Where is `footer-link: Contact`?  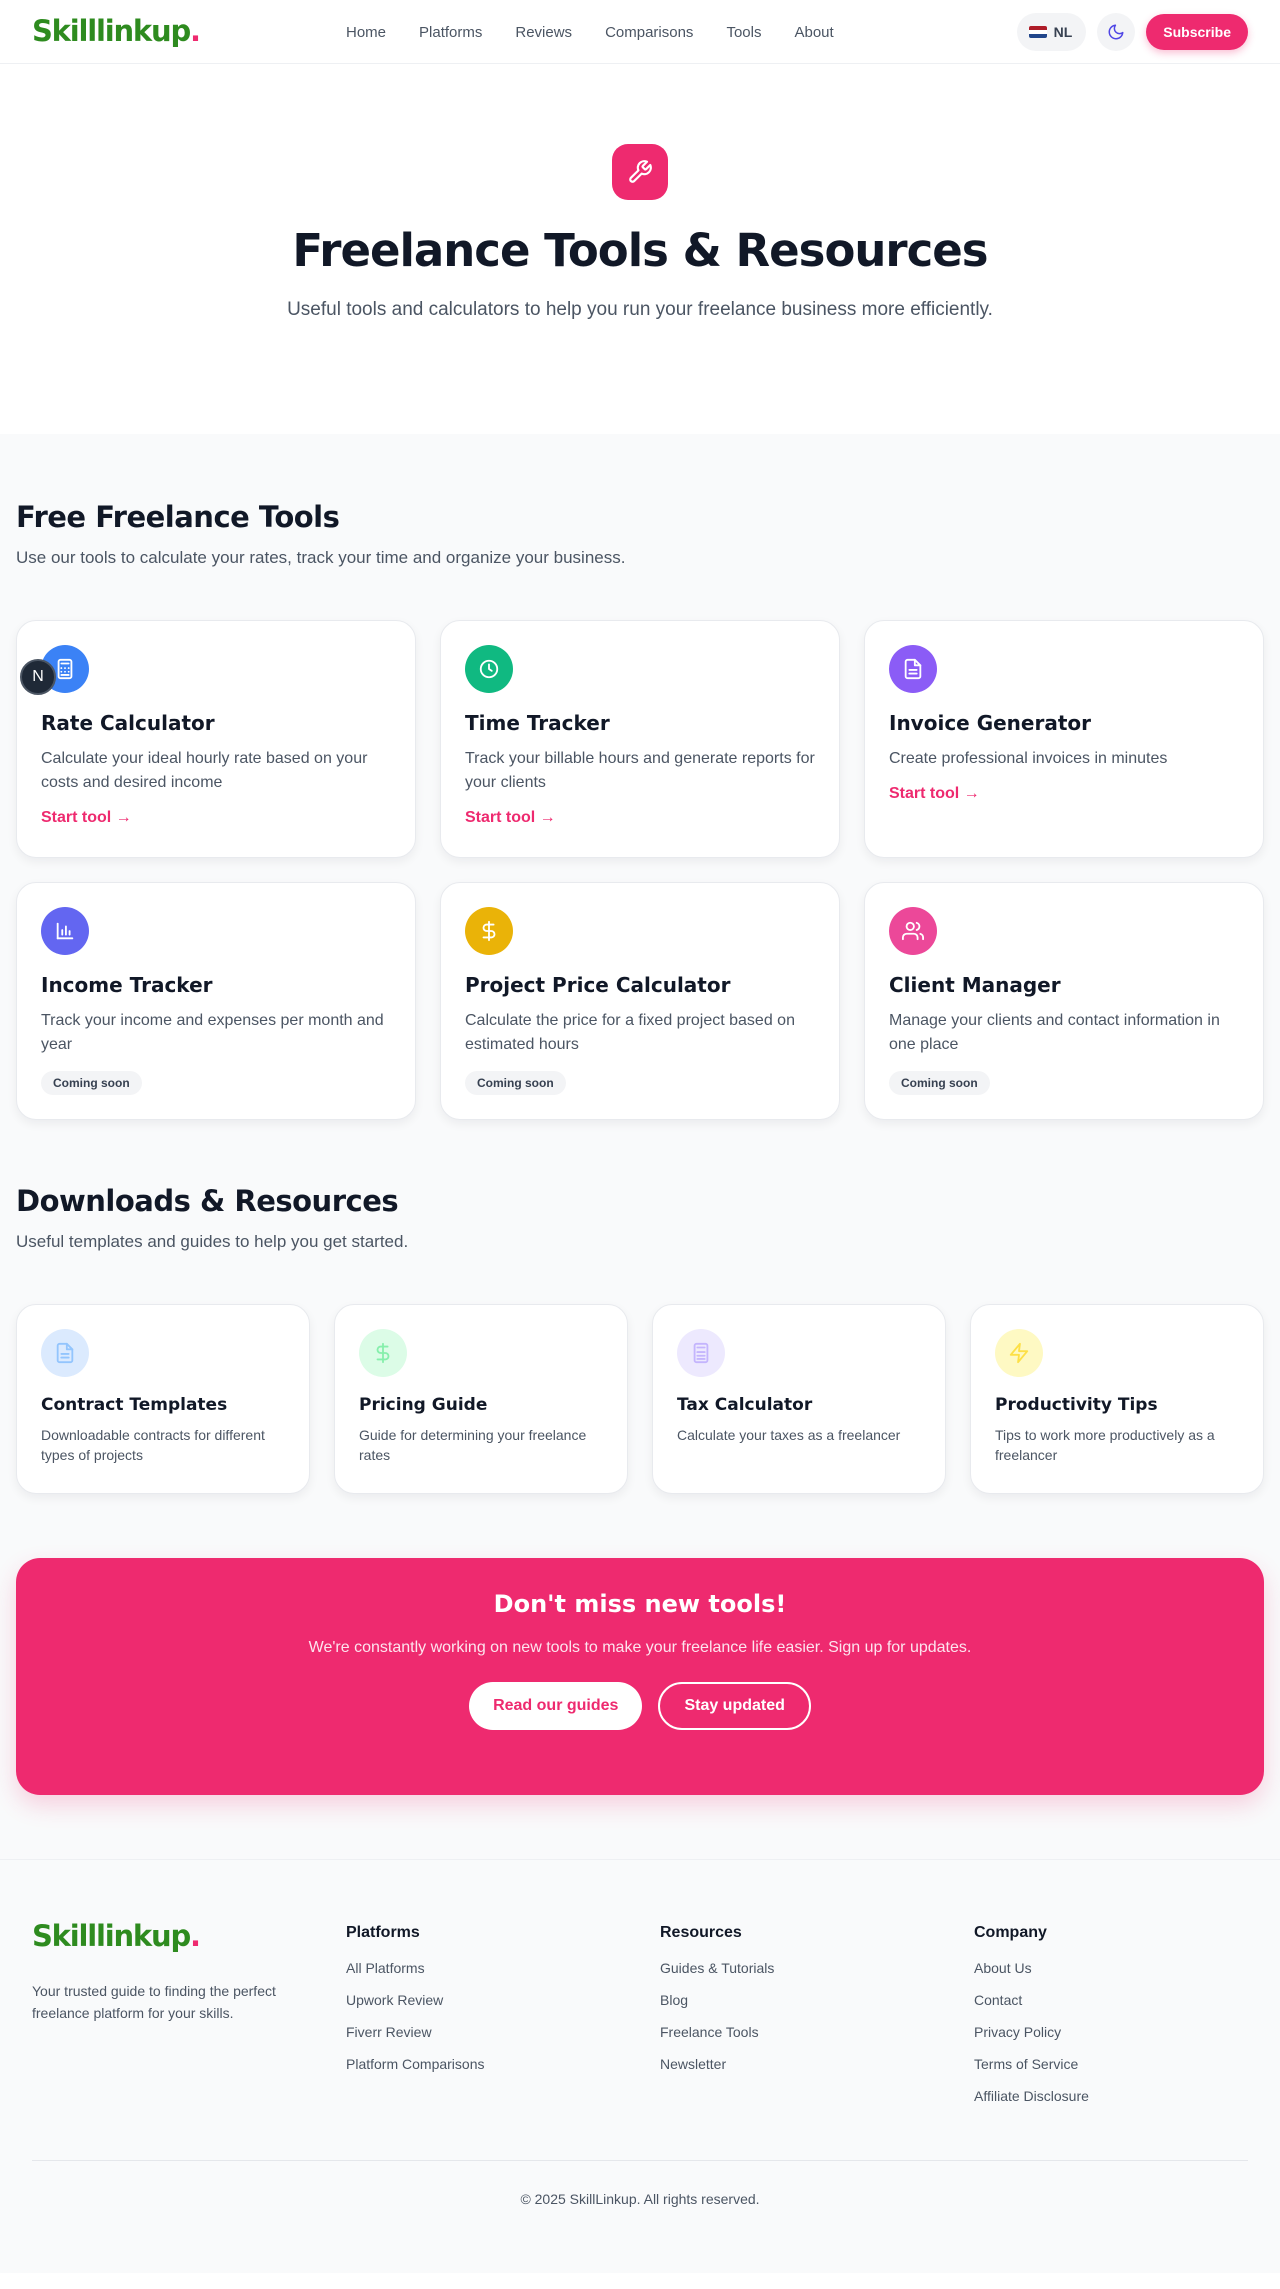 footer-link: Contact is located at coordinates (1109, 2008).